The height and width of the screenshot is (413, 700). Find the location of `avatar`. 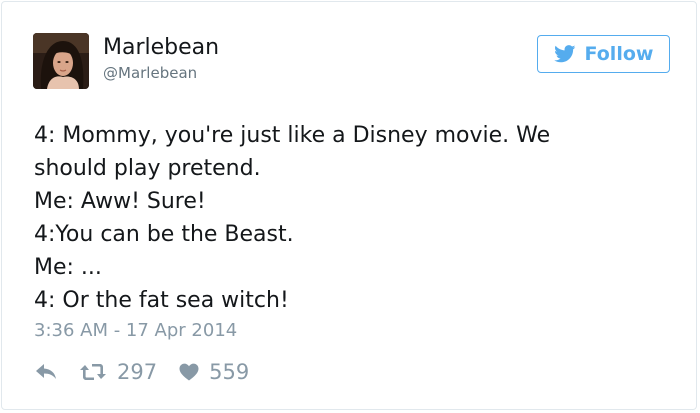

avatar is located at coordinates (61, 61).